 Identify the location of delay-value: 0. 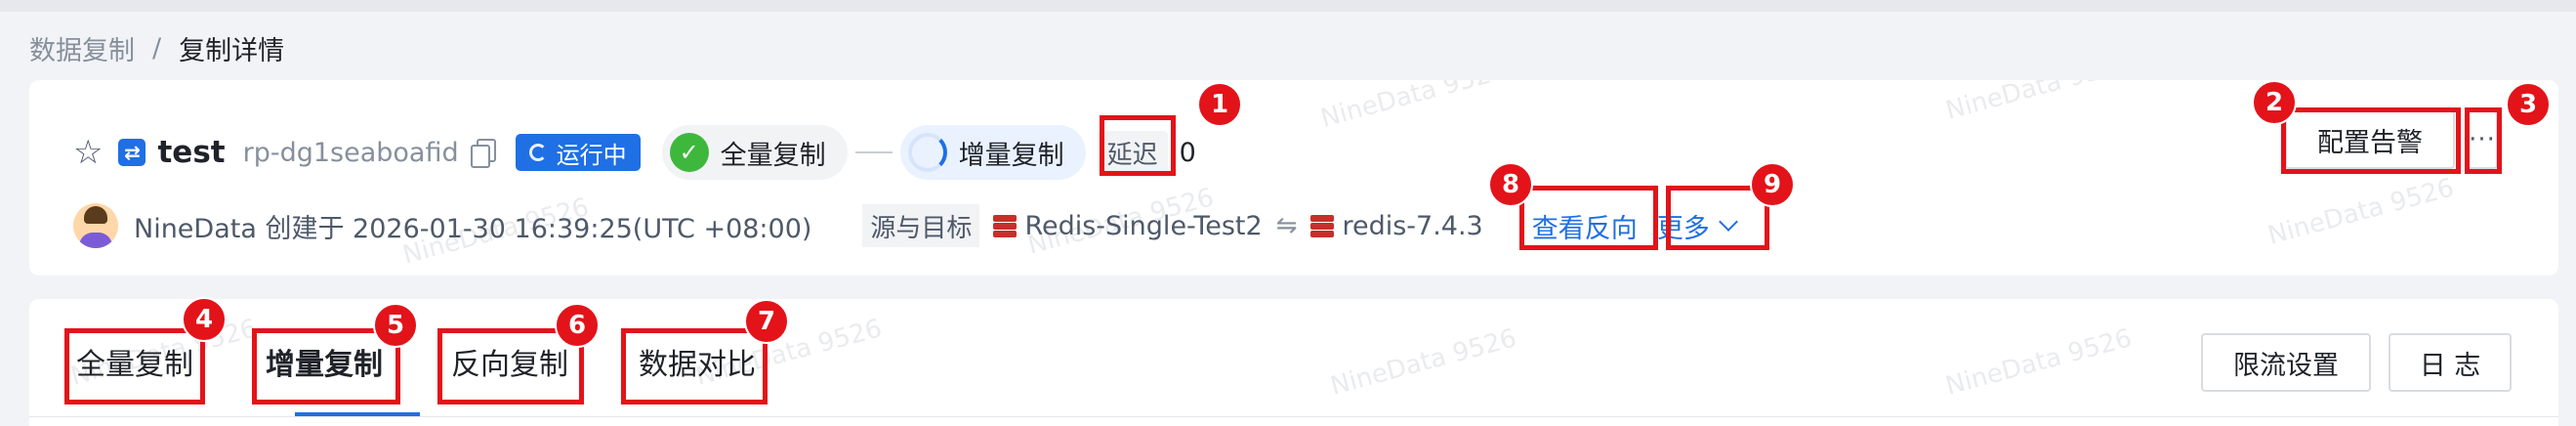
(1187, 152).